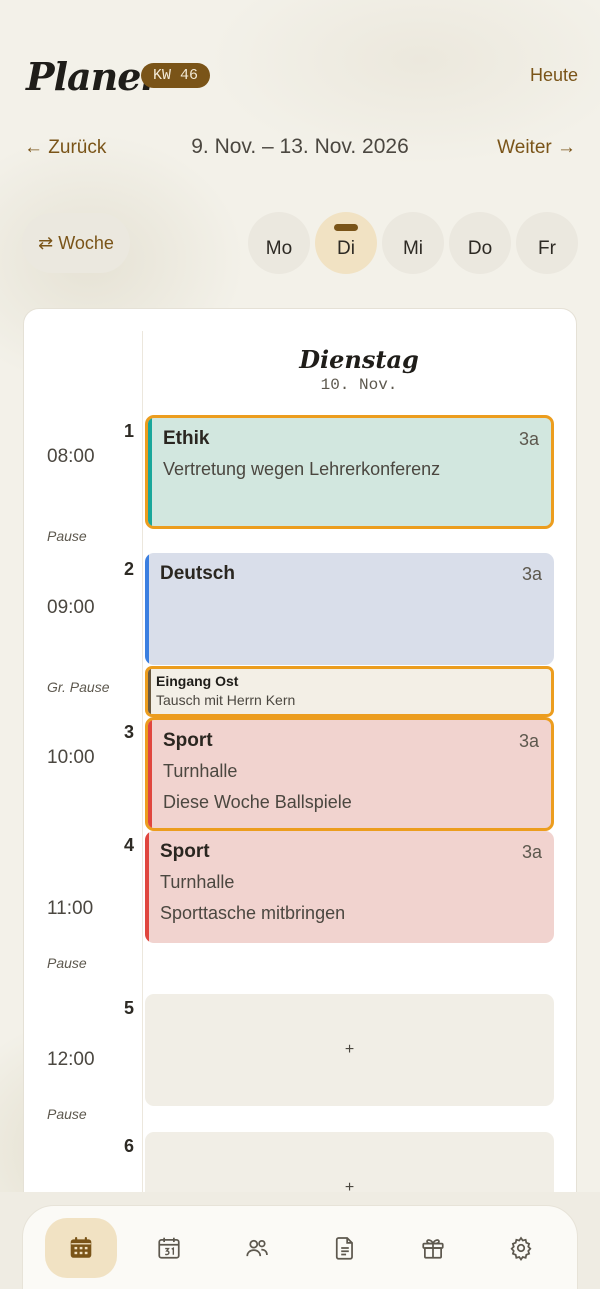 The image size is (600, 1289). I want to click on day-tab-di: Di, so click(346, 243).